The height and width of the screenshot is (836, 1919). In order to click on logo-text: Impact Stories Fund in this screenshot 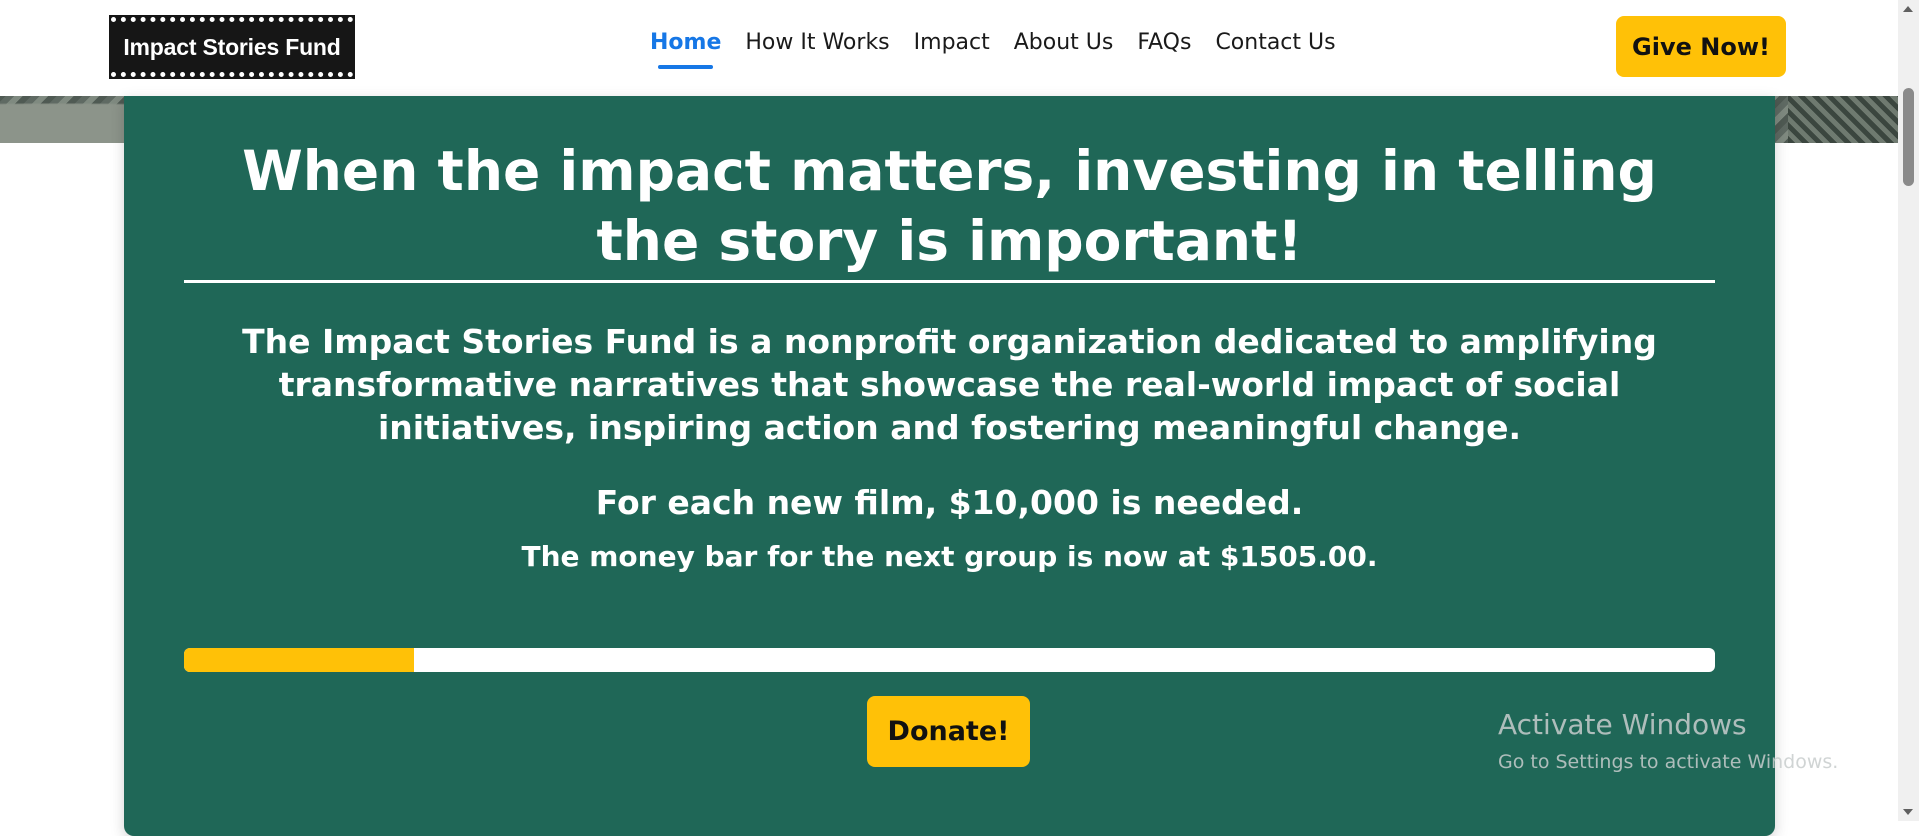, I will do `click(232, 46)`.